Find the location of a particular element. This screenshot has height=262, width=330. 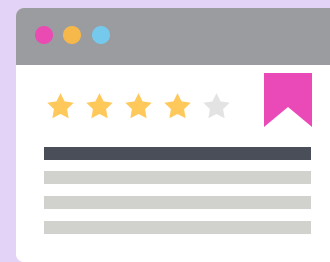

star-rating is located at coordinates (138, 106).